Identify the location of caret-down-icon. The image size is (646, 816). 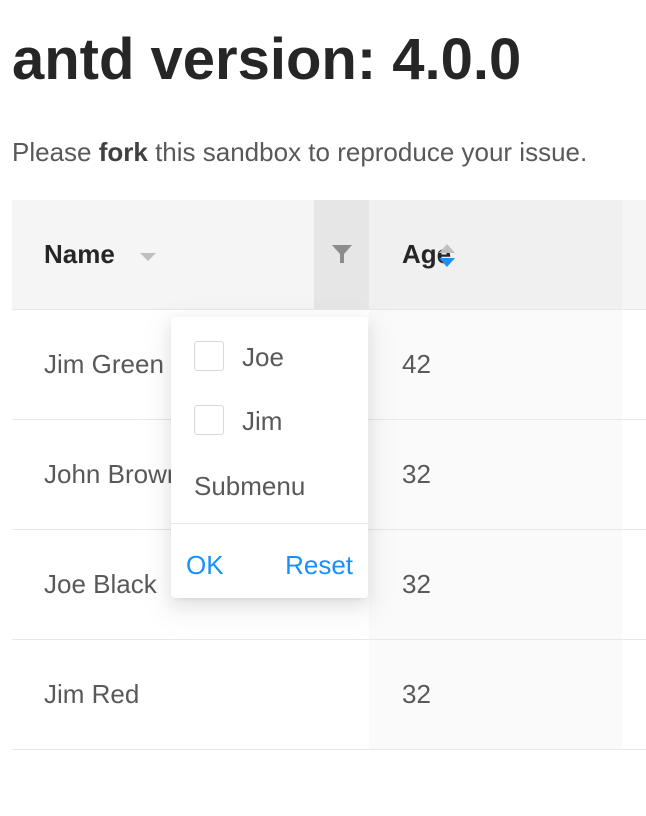
(148, 257).